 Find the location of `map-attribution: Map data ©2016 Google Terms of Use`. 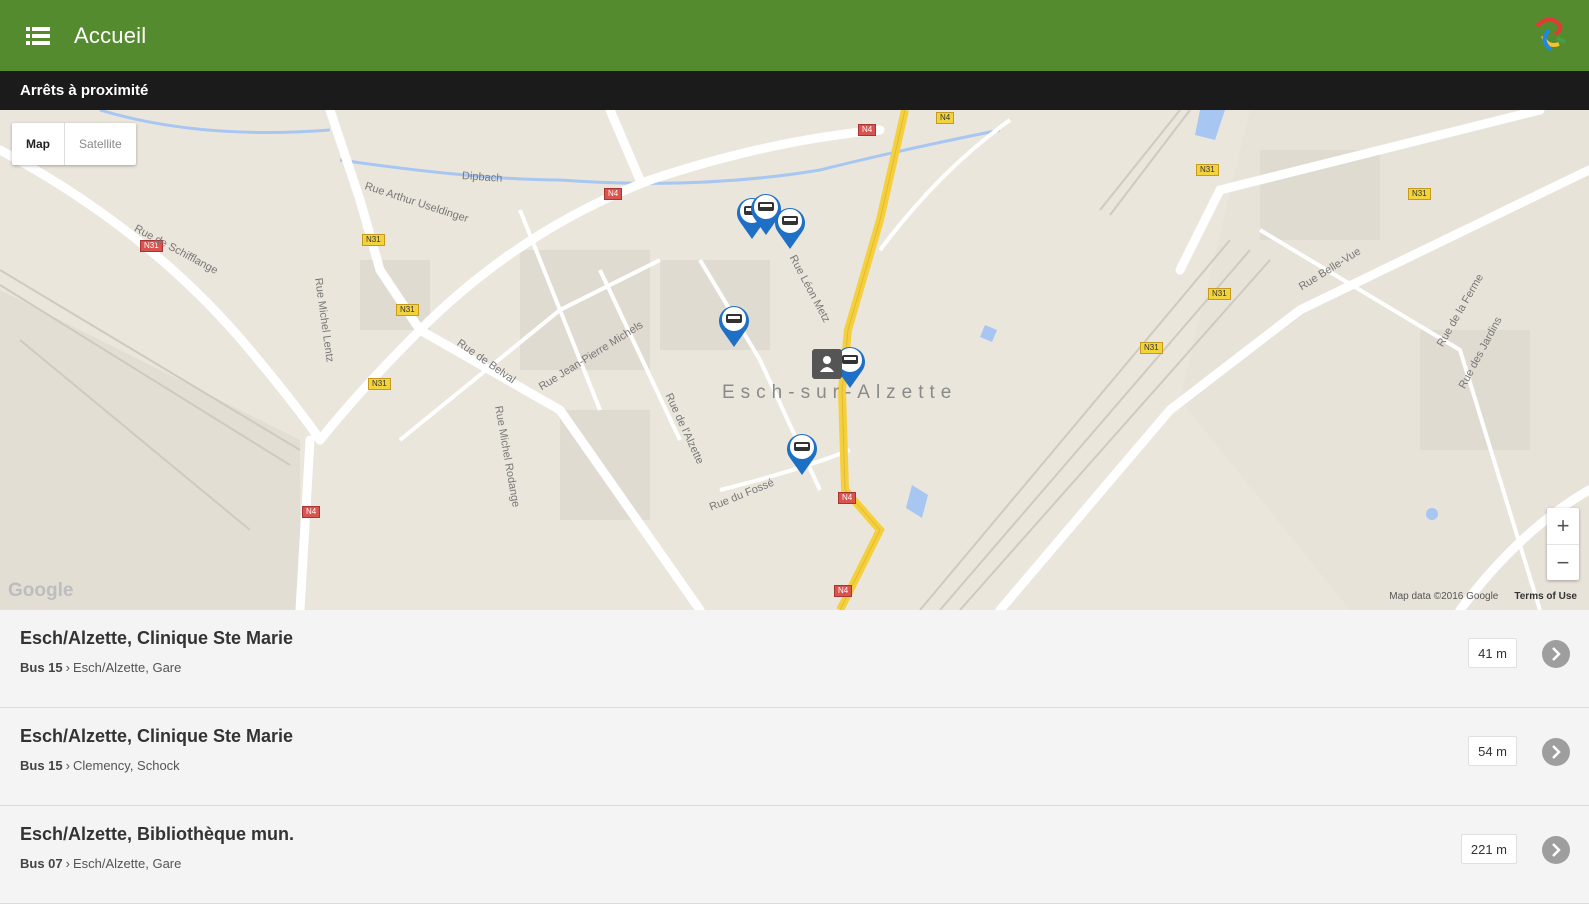

map-attribution: Map data ©2016 Google Terms of Use is located at coordinates (1483, 596).